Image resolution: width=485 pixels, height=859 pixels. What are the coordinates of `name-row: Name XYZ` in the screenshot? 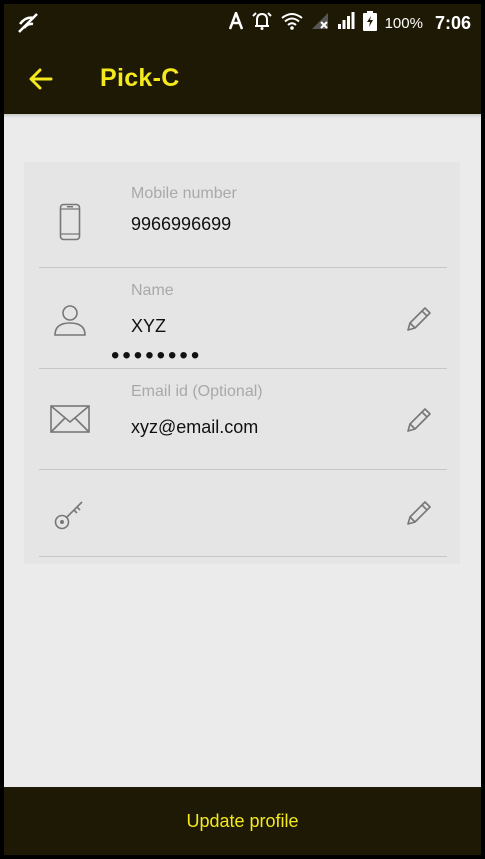 It's located at (242, 318).